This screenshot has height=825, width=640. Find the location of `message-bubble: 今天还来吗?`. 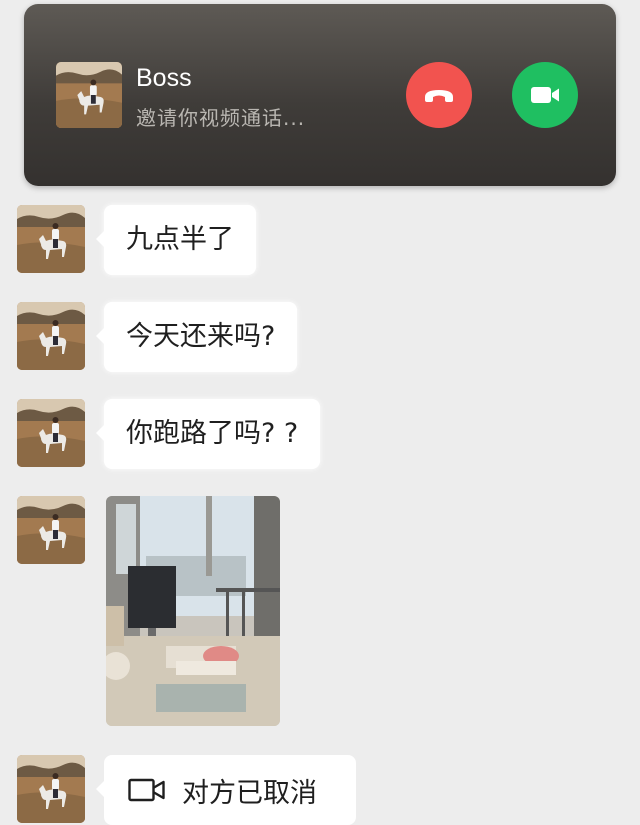

message-bubble: 今天还来吗? is located at coordinates (196, 337).